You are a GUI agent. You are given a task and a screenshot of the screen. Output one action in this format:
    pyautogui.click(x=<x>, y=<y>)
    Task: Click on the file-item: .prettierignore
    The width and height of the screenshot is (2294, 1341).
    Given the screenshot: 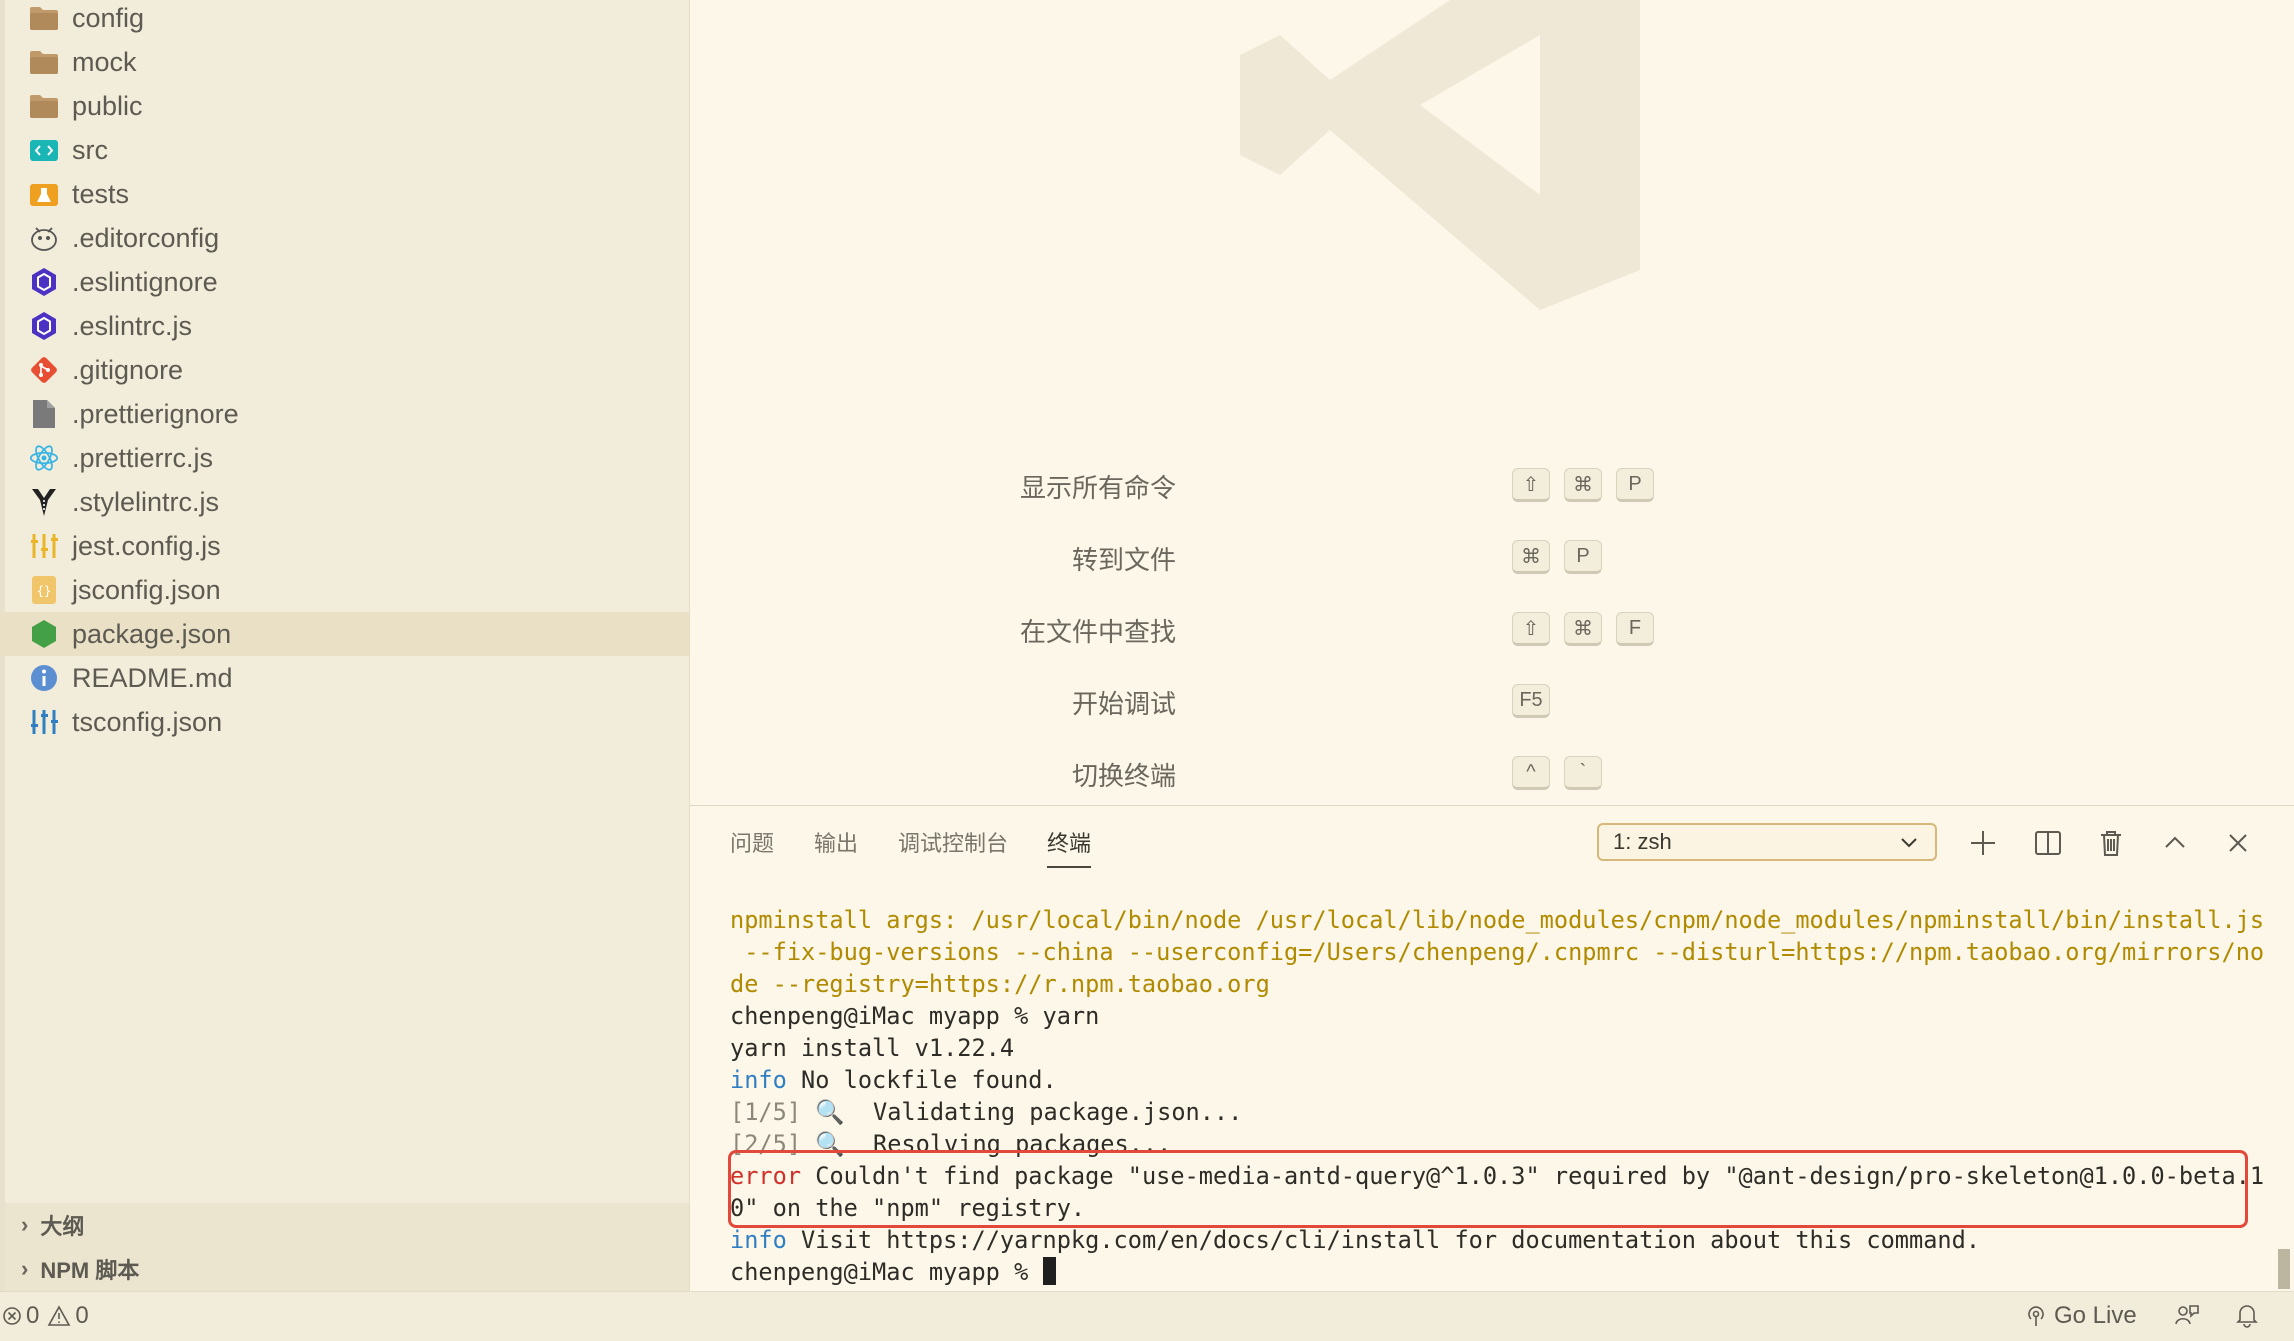 What is the action you would take?
    pyautogui.click(x=344, y=414)
    